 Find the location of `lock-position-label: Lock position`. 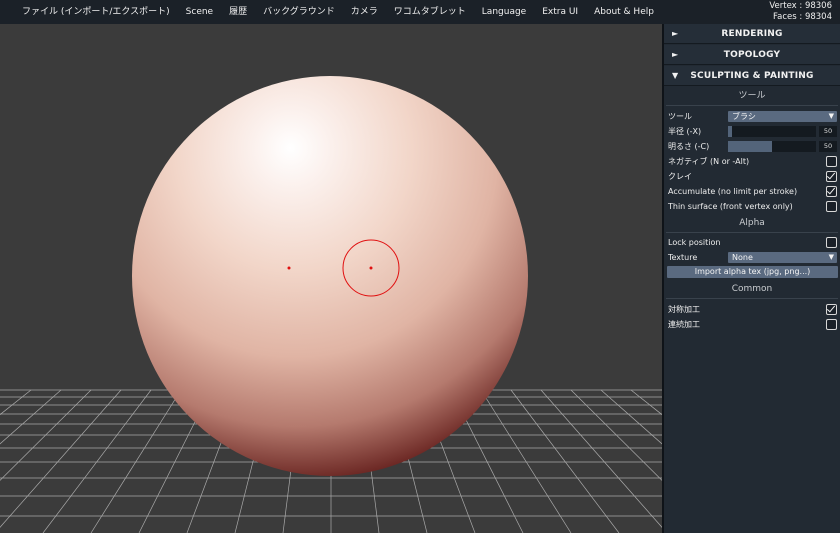

lock-position-label: Lock position is located at coordinates (694, 242).